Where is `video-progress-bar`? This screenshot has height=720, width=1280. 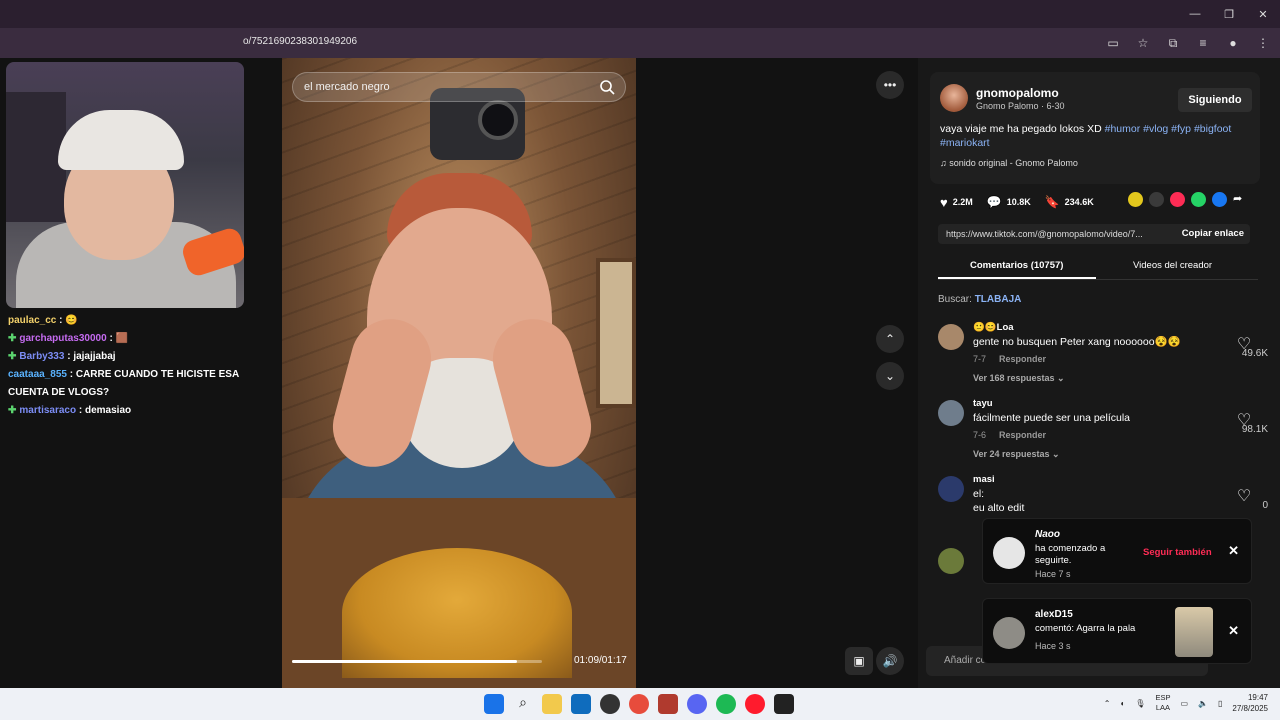
video-progress-bar is located at coordinates (417, 661).